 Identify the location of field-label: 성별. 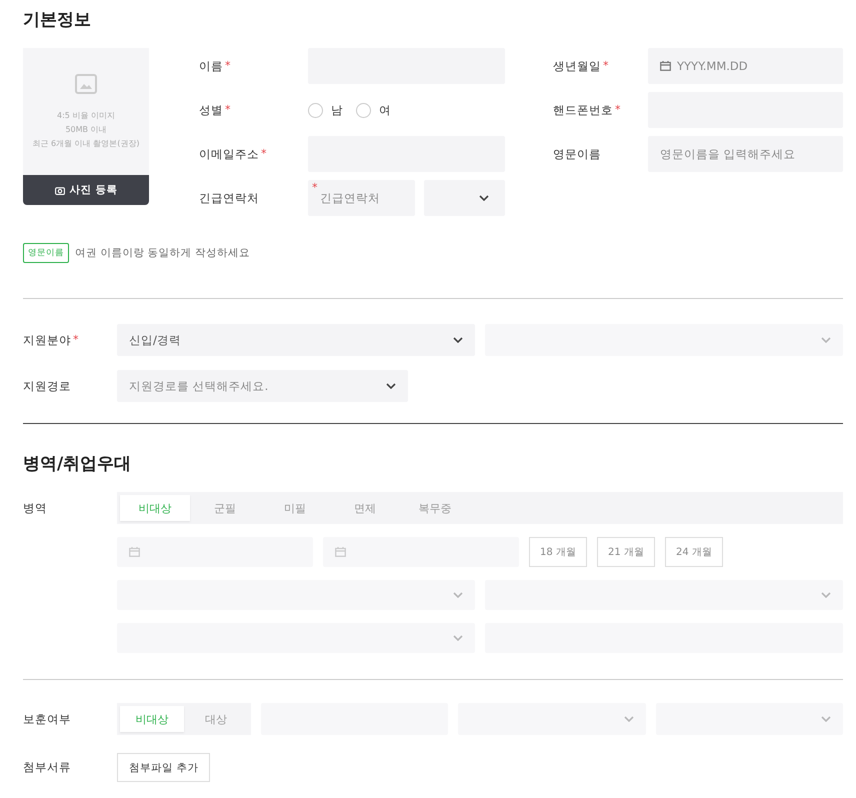
(211, 110).